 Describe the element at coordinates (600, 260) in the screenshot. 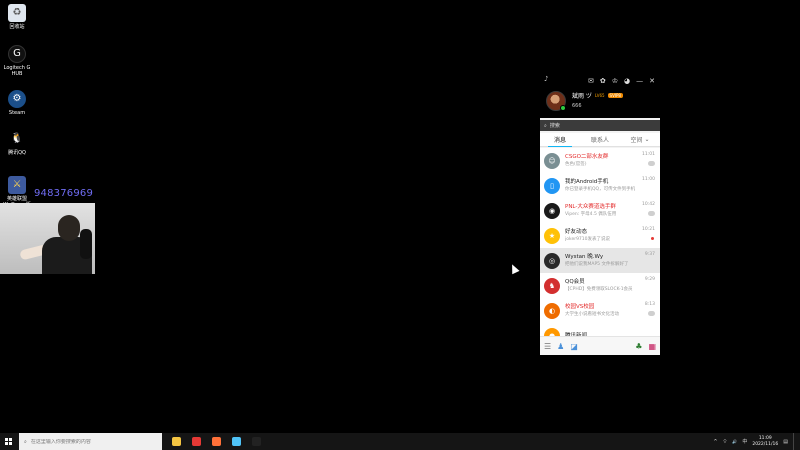

I see `conversation-row: ◎ Wystan 晚.Wy 把他们说我MAP5 文件拆解好了 9:37` at that location.